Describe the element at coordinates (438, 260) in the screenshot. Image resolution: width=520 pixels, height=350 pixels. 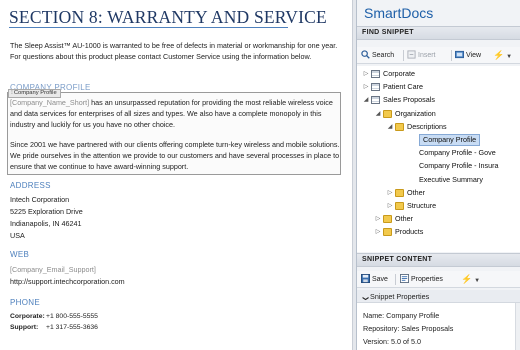
I see `snippet-content-header: SNIPPET CONTENT` at that location.